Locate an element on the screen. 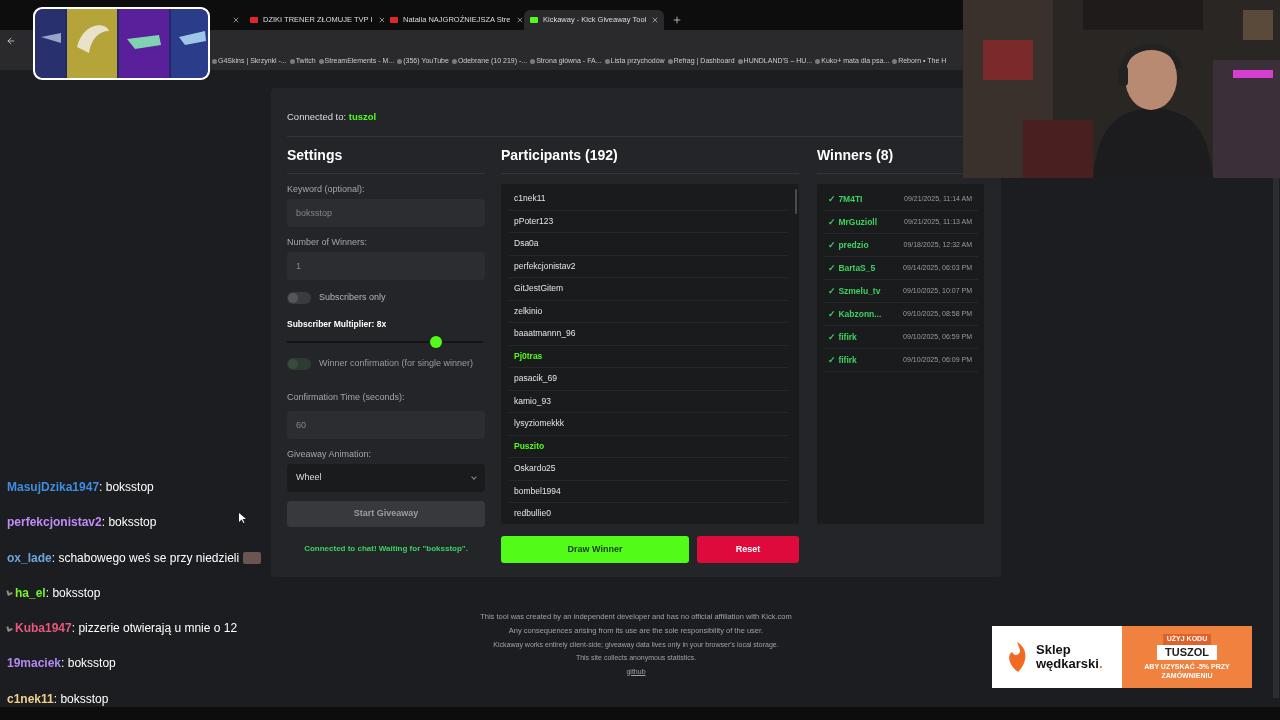 The width and height of the screenshot is (1280, 720). animation-select: Wheel is located at coordinates (386, 477).